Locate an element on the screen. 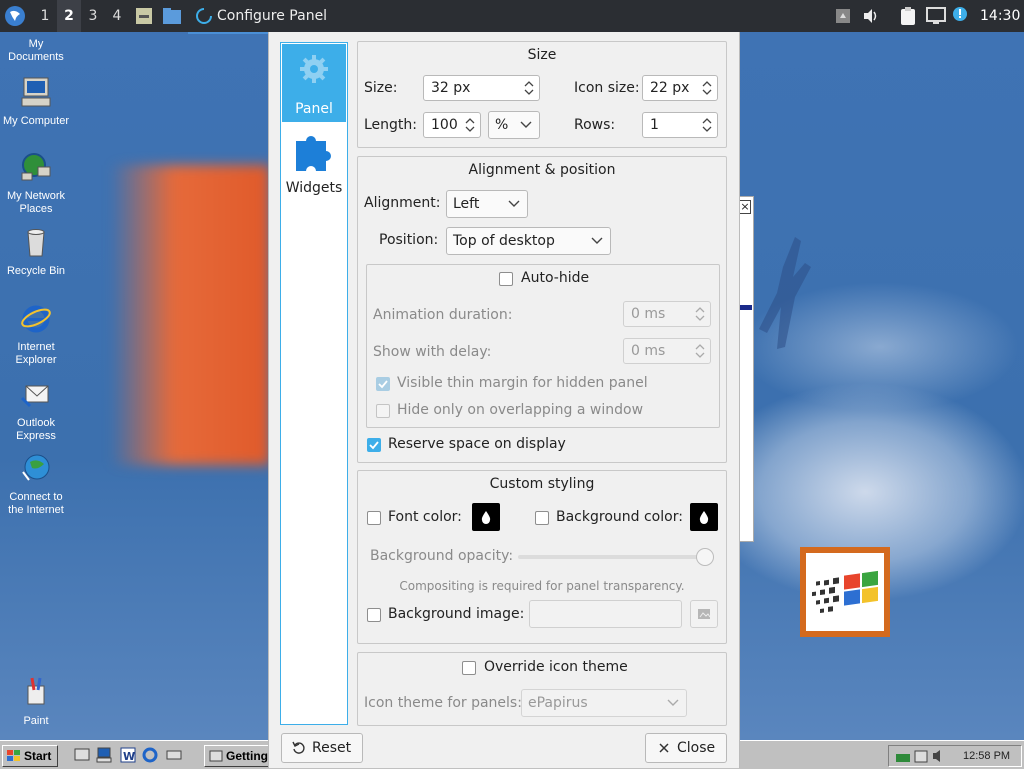  desktop-icon-internet-explorer: Internet Explorer is located at coordinates (36, 334).